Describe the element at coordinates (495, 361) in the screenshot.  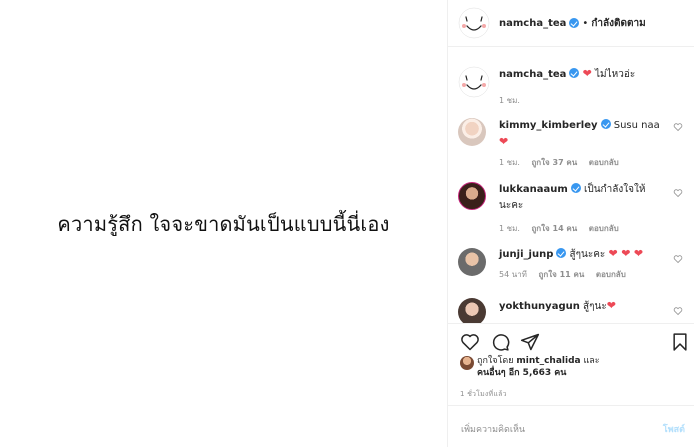
I see `liked-by-prefix: ถูกใจโดย` at that location.